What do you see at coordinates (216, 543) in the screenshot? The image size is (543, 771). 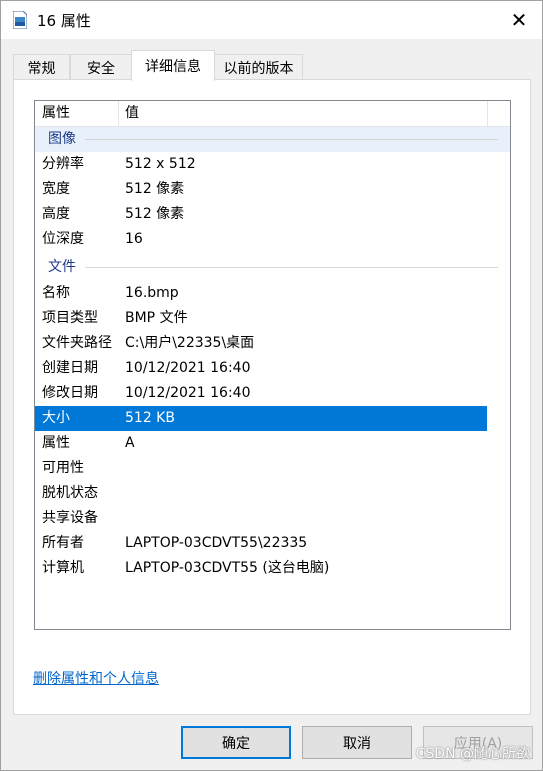 I see `property-value: LAPTOP-03CDVT55\22335` at bounding box center [216, 543].